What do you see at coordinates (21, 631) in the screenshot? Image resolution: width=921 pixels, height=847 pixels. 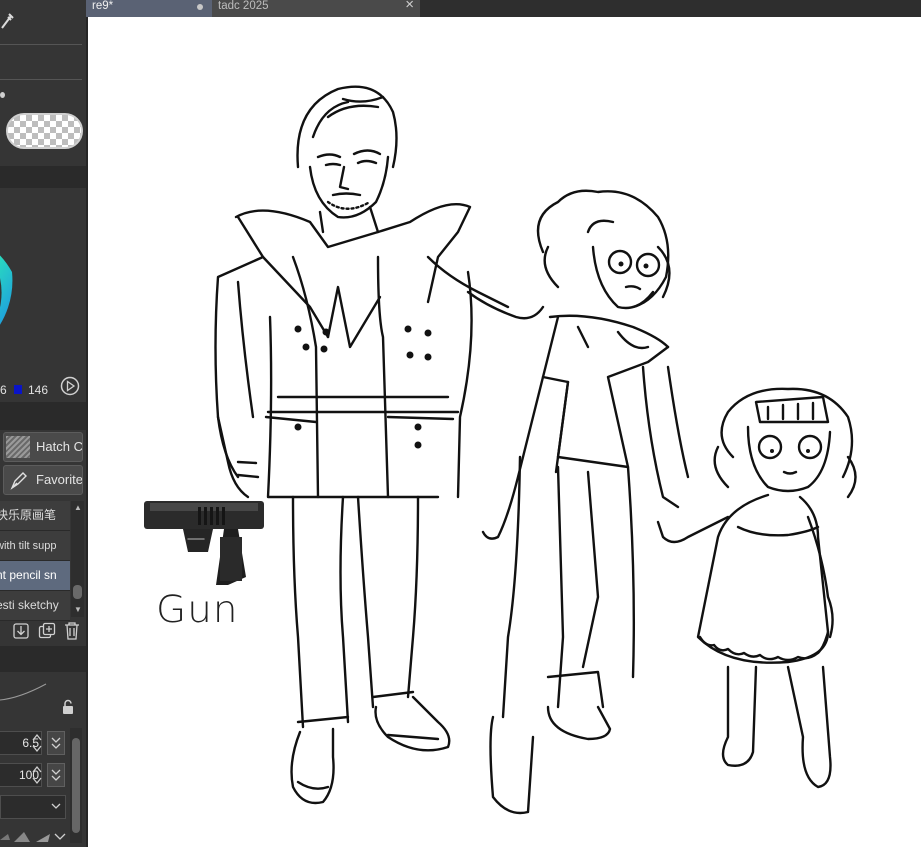 I see `import-brush-icon` at bounding box center [21, 631].